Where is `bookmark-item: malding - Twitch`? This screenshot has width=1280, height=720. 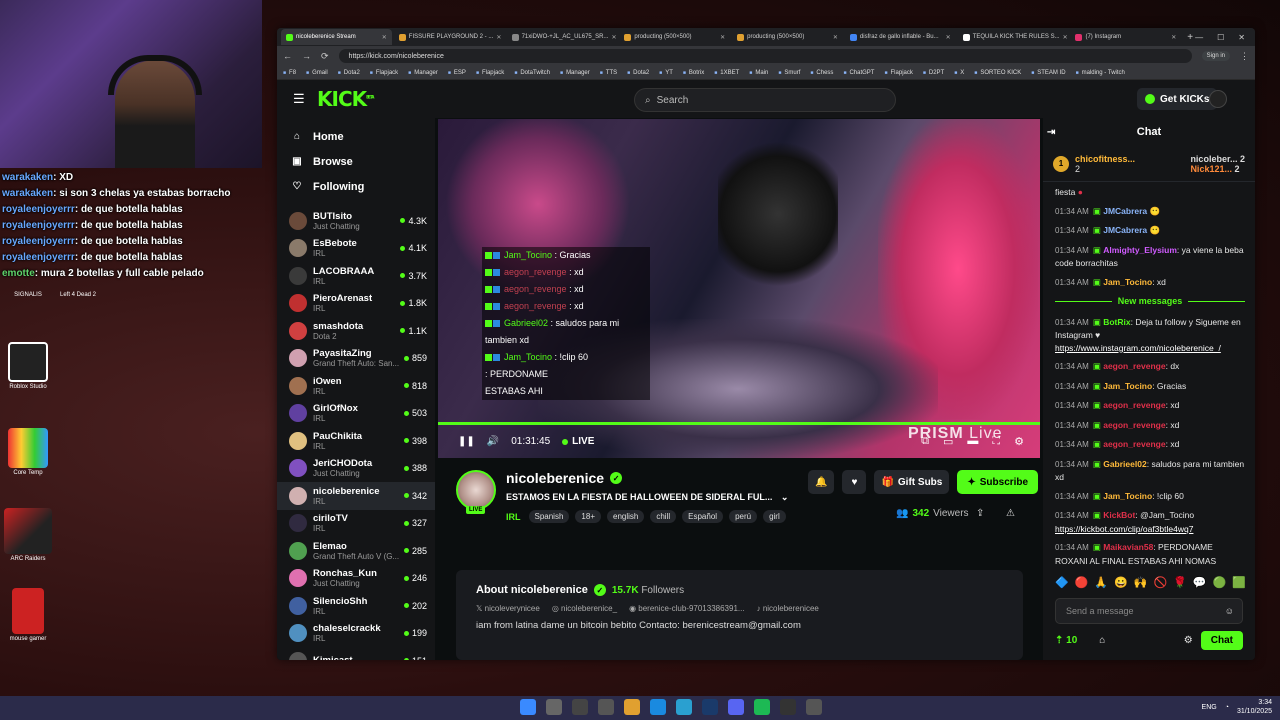 bookmark-item: malding - Twitch is located at coordinates (1100, 73).